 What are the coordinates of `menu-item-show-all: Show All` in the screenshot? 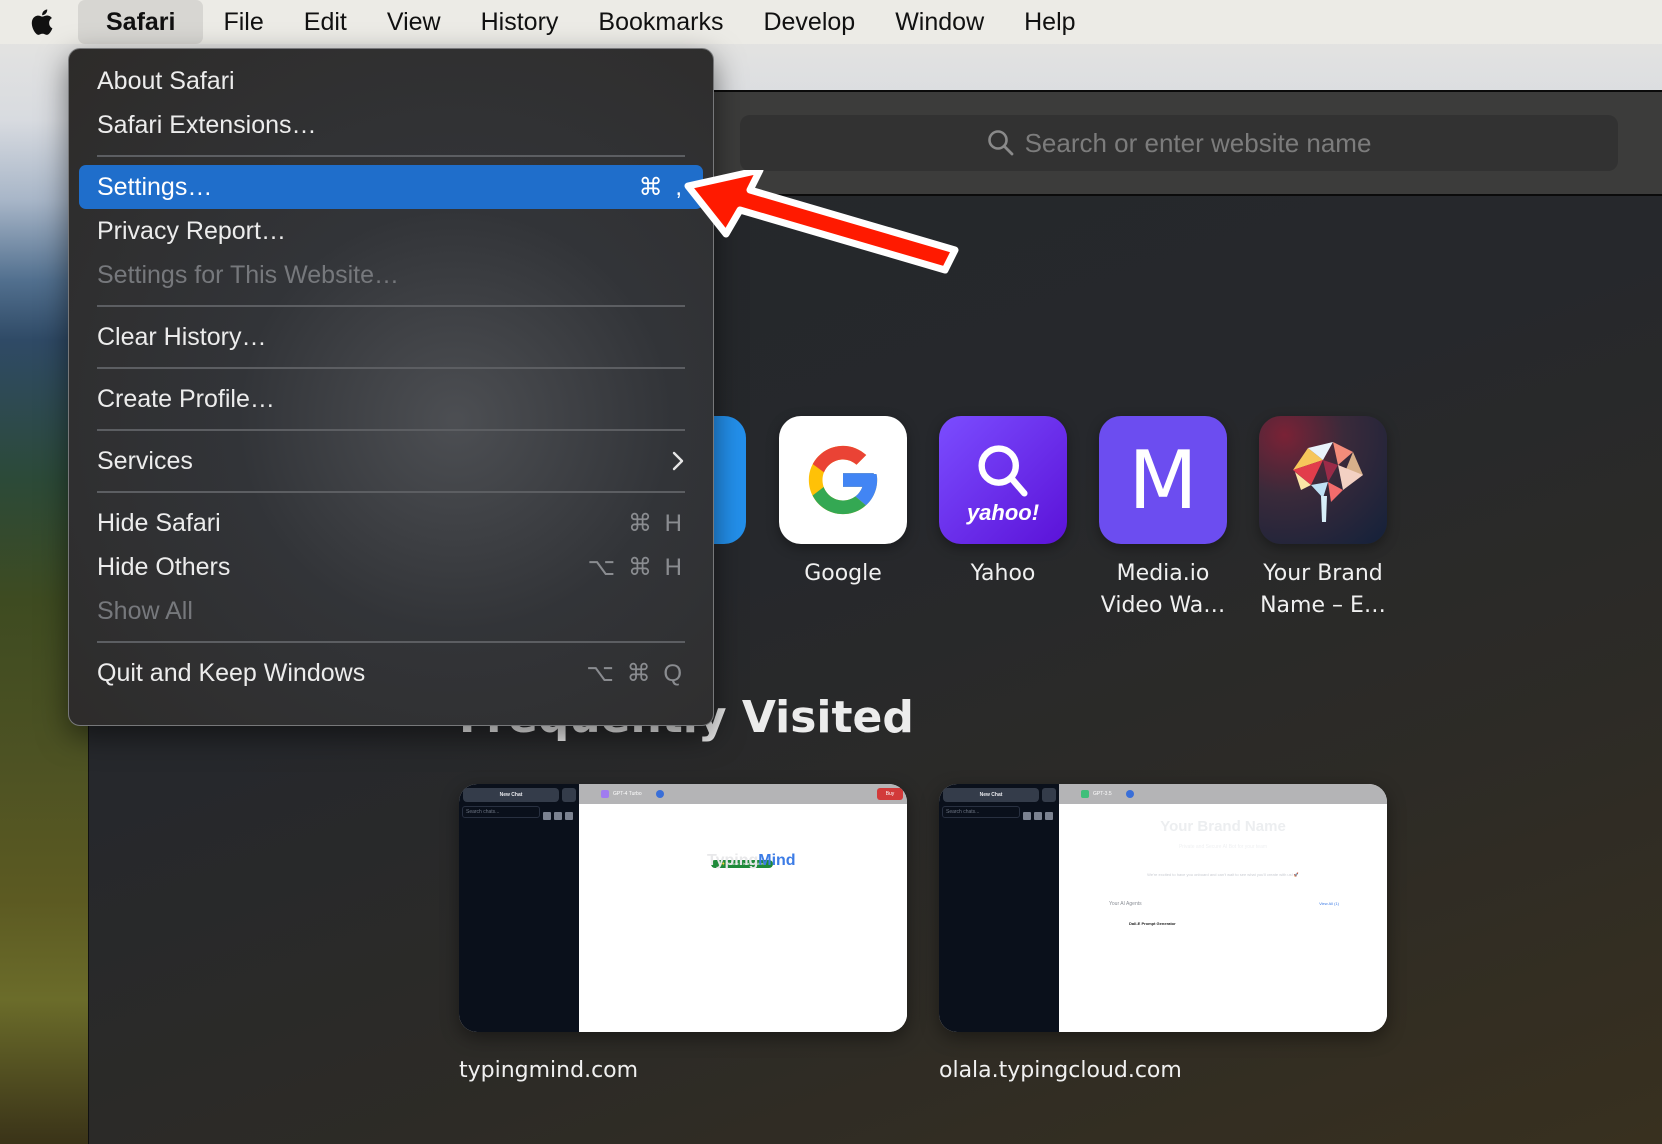 It's located at (145, 610).